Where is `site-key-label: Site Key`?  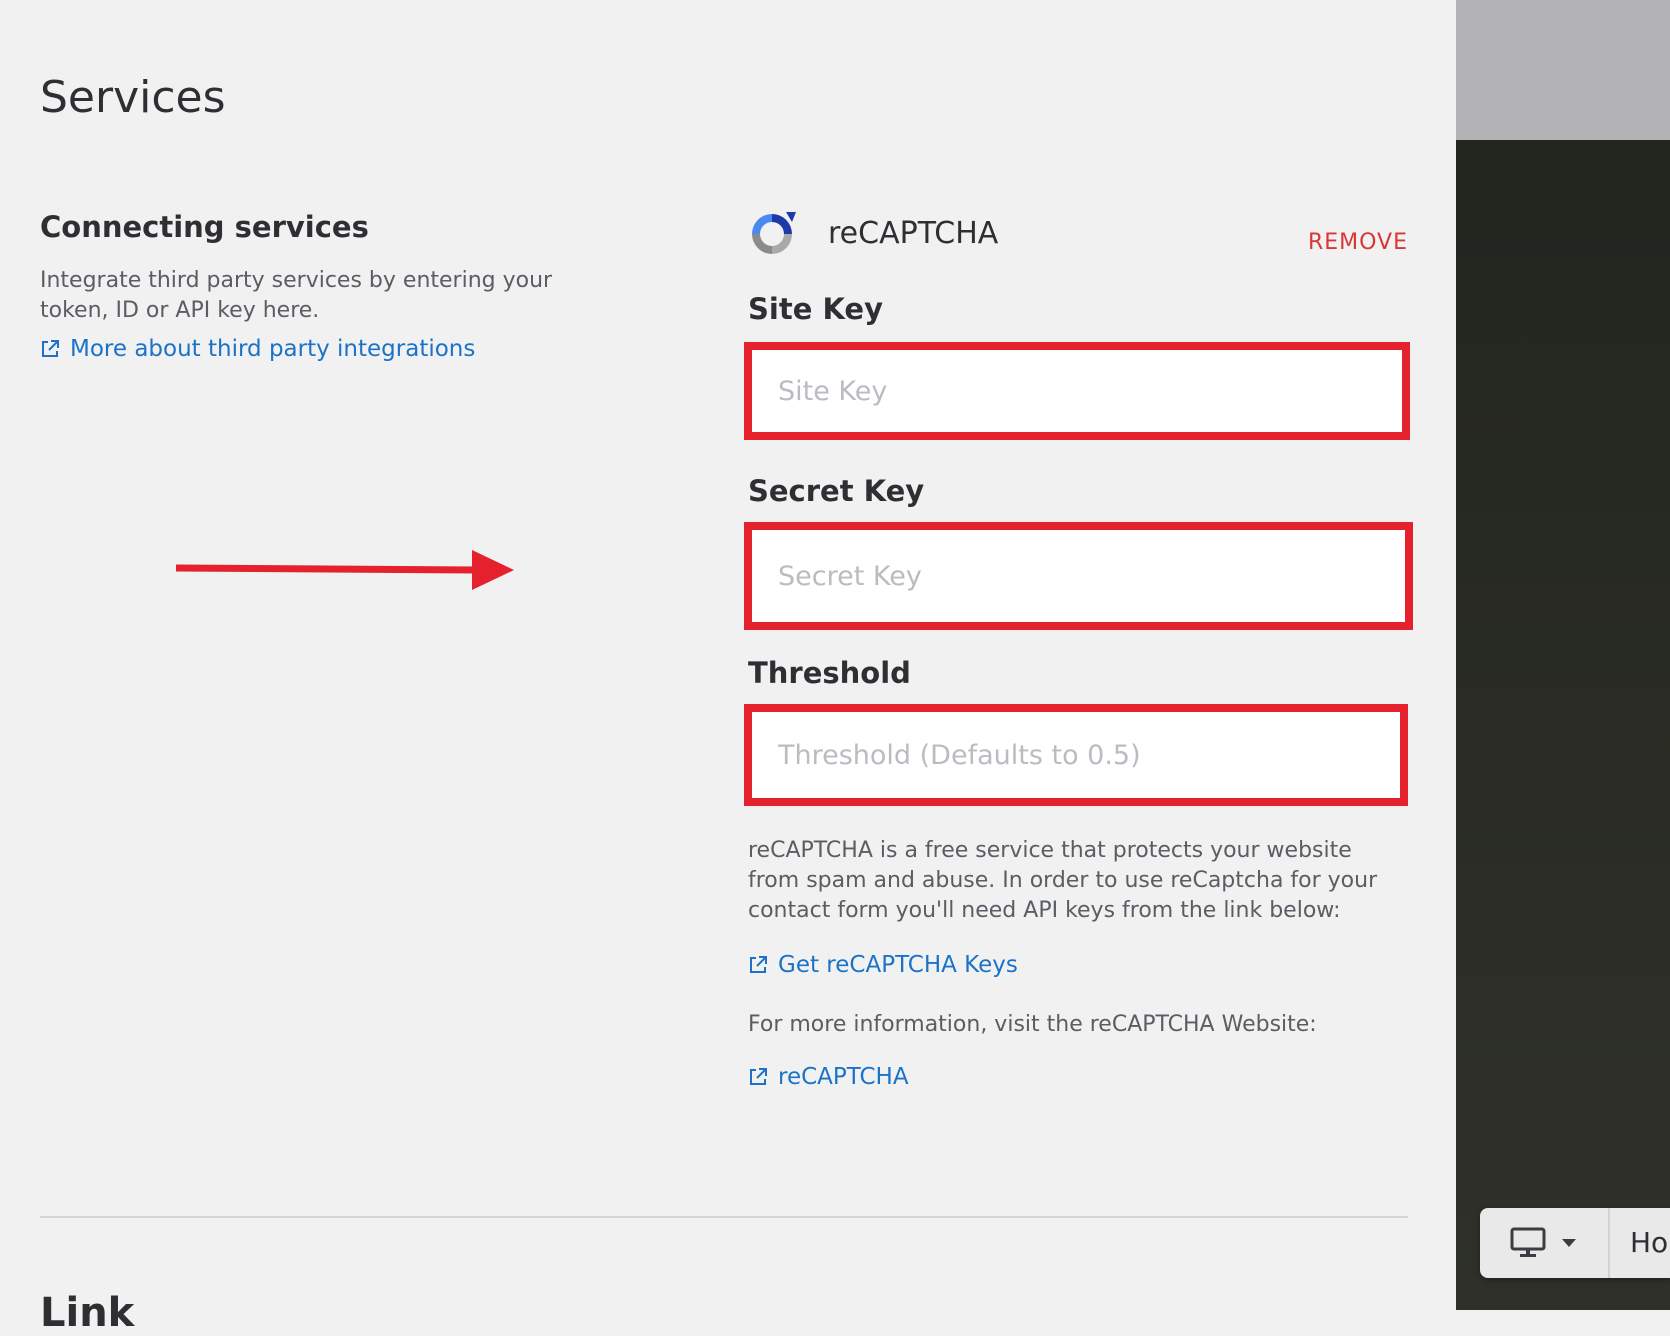
site-key-label: Site Key is located at coordinates (815, 309).